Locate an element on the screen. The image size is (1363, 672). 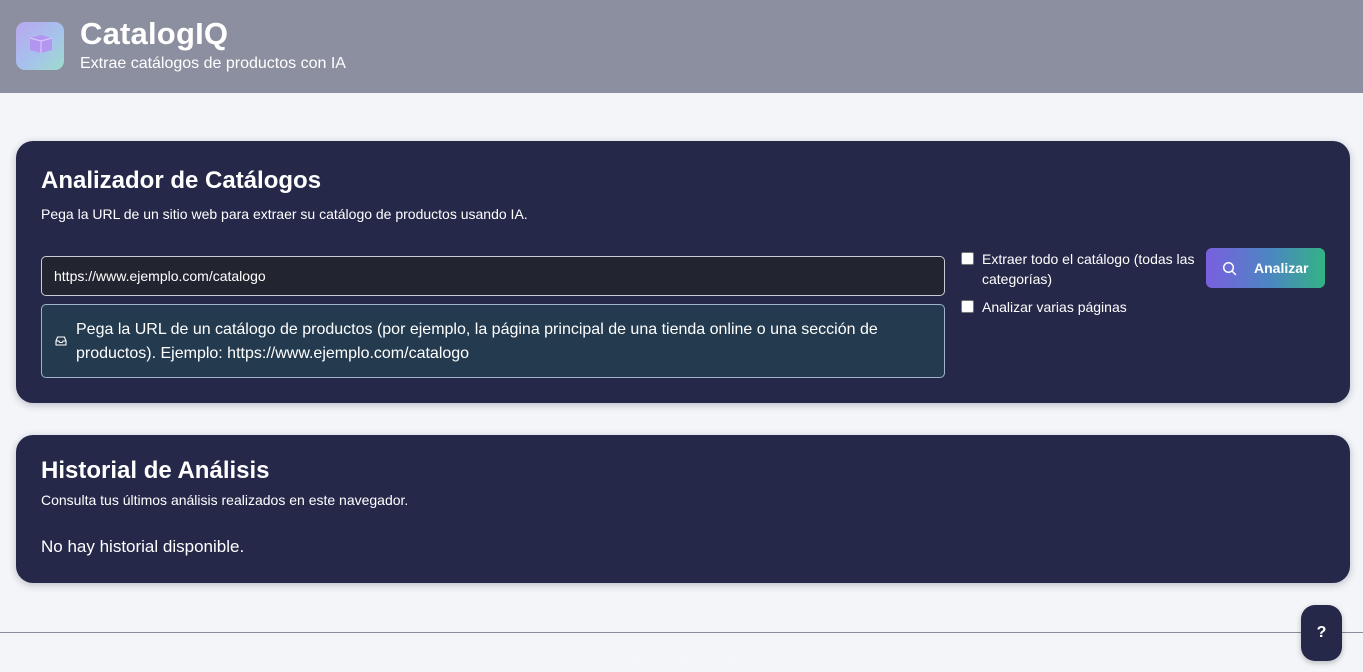
option-multi-page: Analizar varias páginas is located at coordinates (1079, 307).